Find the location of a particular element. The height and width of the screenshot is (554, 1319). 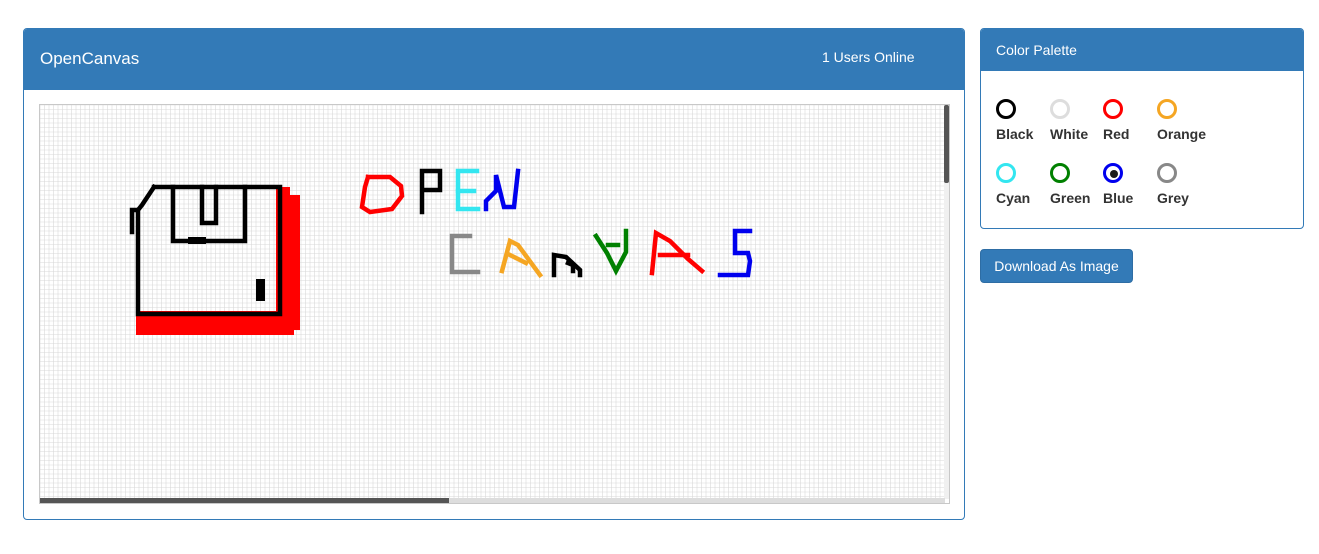

users-online-count: 1 Users Online is located at coordinates (868, 57).